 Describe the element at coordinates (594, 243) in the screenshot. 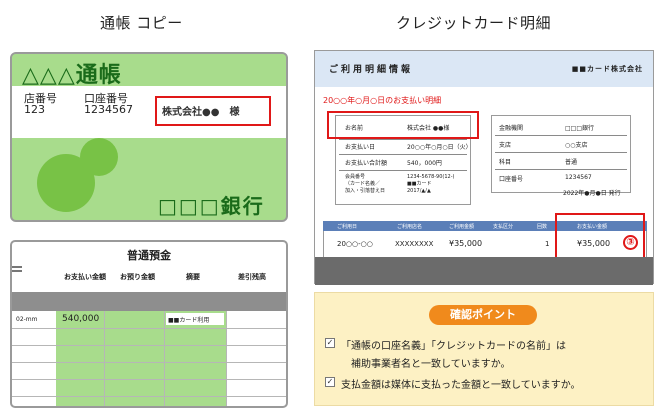

I see `detail-payment: ¥35,000` at that location.